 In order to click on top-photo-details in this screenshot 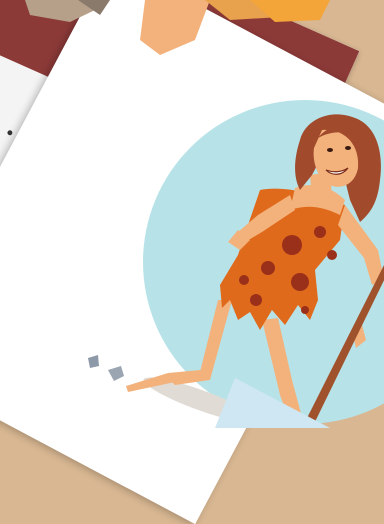, I will do `click(177, 27)`.